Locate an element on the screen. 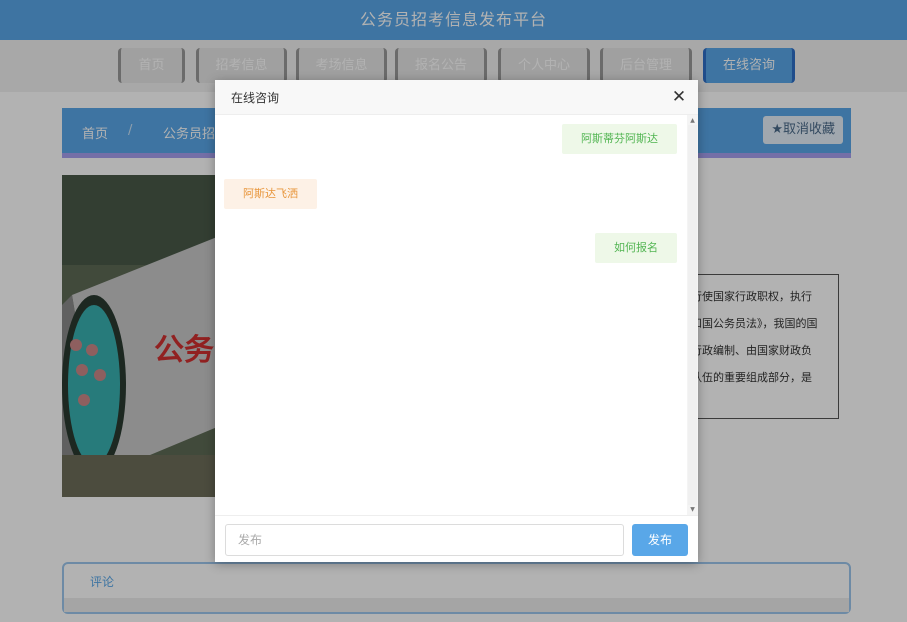 The image size is (907, 622). chat-message-theirs: 阿斯达飞洒 is located at coordinates (270, 194).